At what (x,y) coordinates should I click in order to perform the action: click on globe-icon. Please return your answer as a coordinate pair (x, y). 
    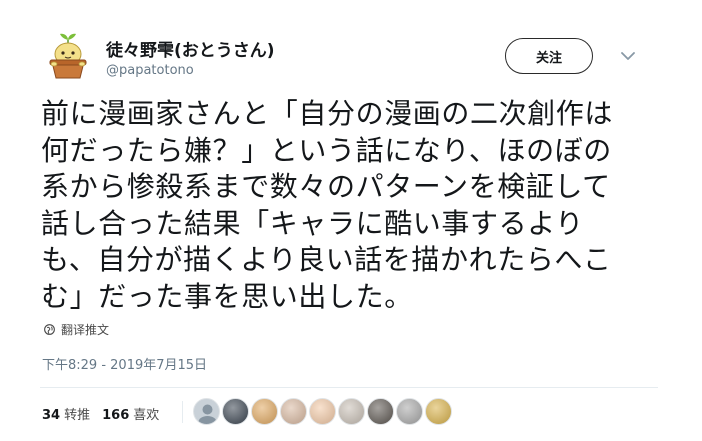
    Looking at the image, I should click on (49, 329).